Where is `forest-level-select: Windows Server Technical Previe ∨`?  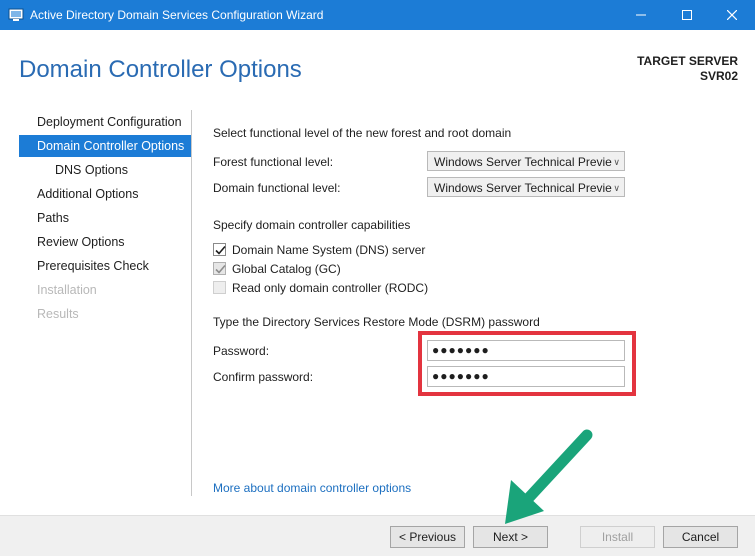 forest-level-select: Windows Server Technical Previe ∨ is located at coordinates (526, 161).